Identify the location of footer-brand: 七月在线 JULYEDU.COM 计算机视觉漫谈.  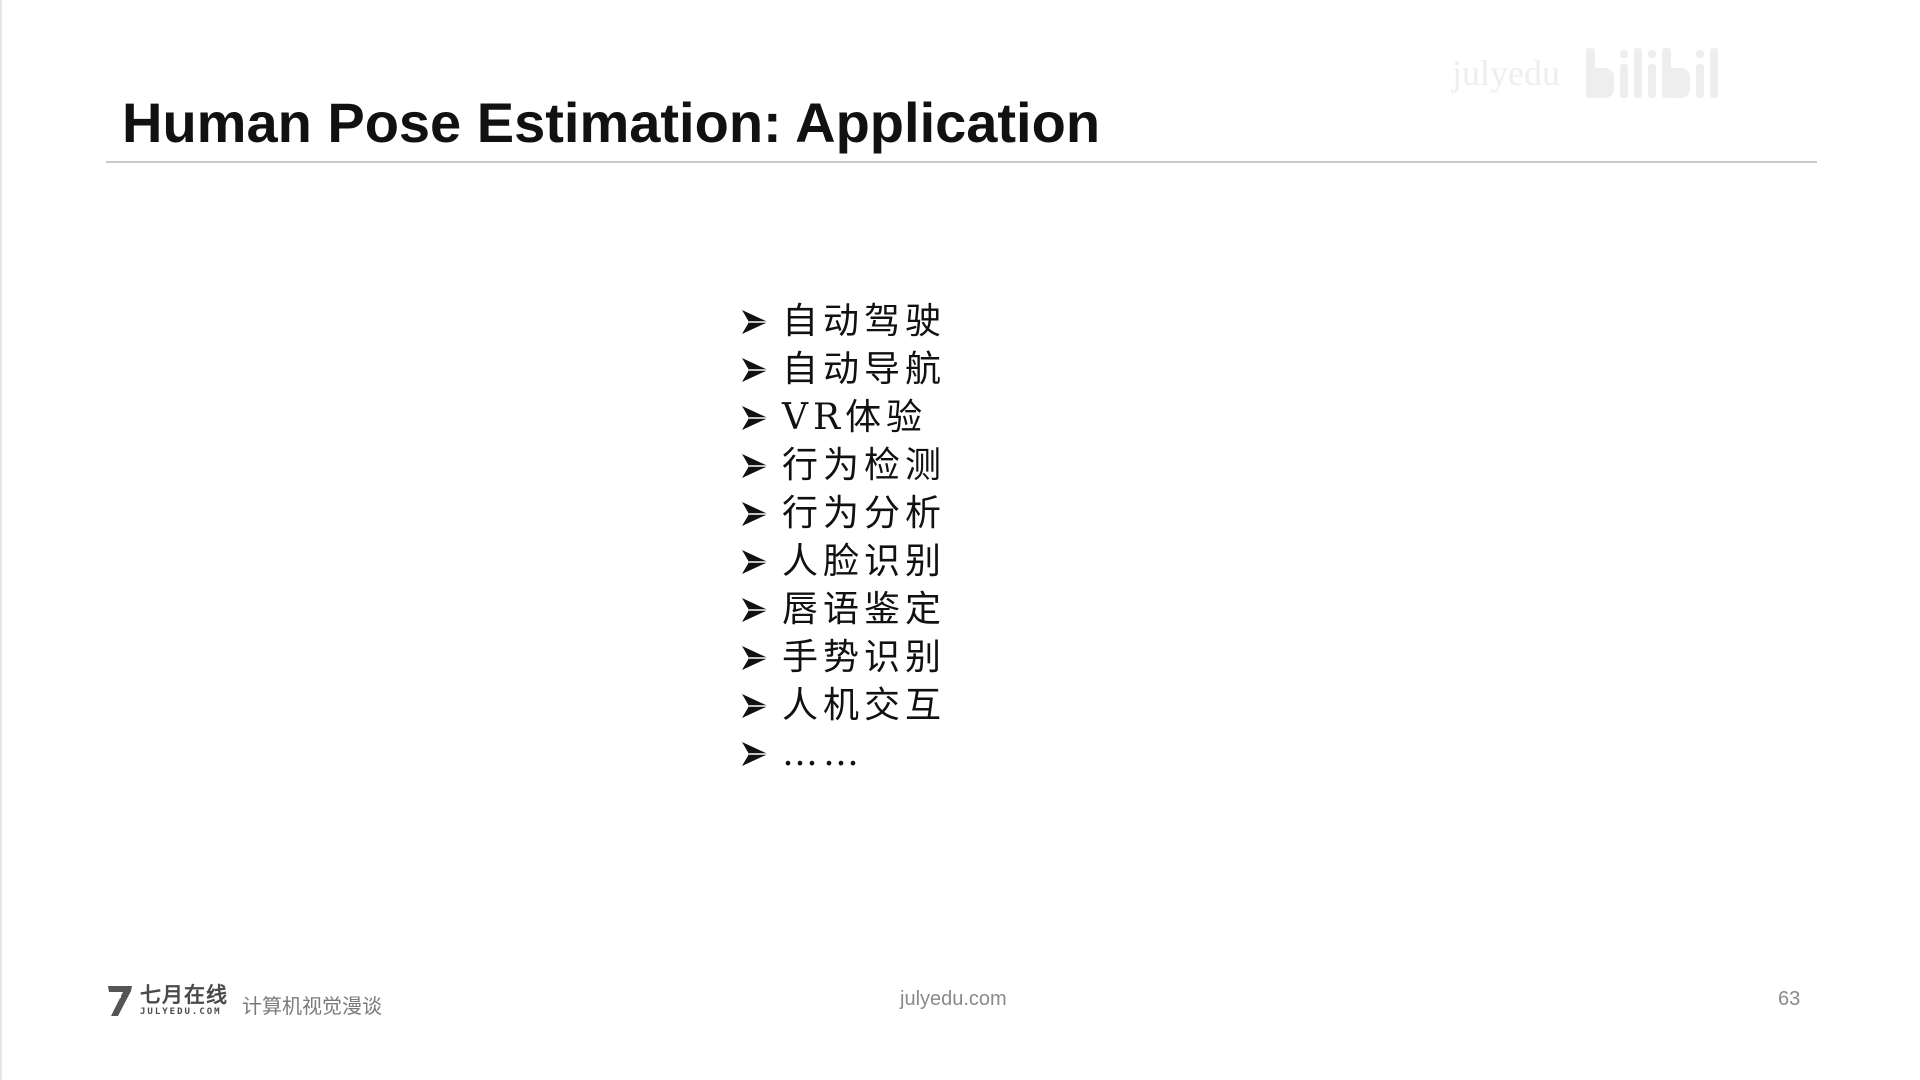
(244, 1000).